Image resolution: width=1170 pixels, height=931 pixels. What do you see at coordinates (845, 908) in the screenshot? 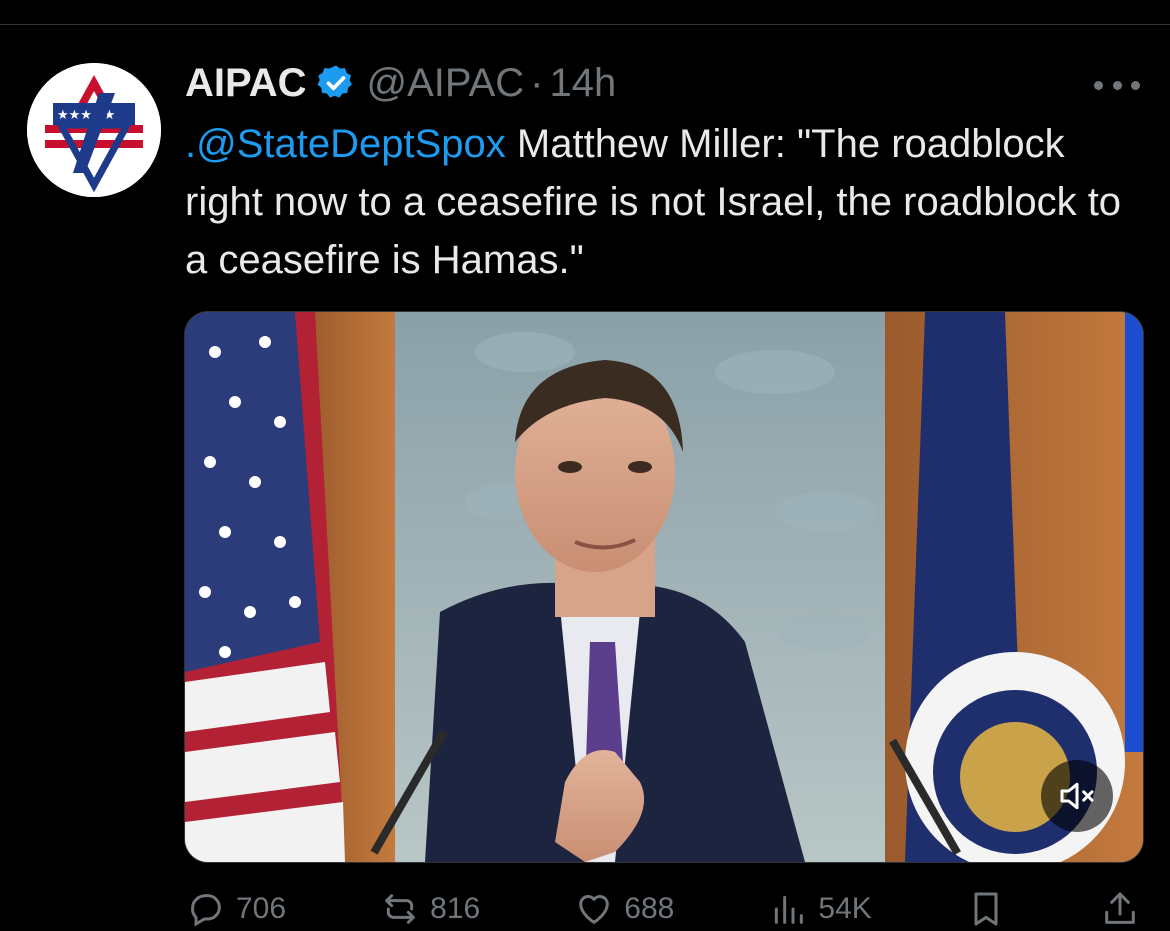
I see `views-count: 54K` at bounding box center [845, 908].